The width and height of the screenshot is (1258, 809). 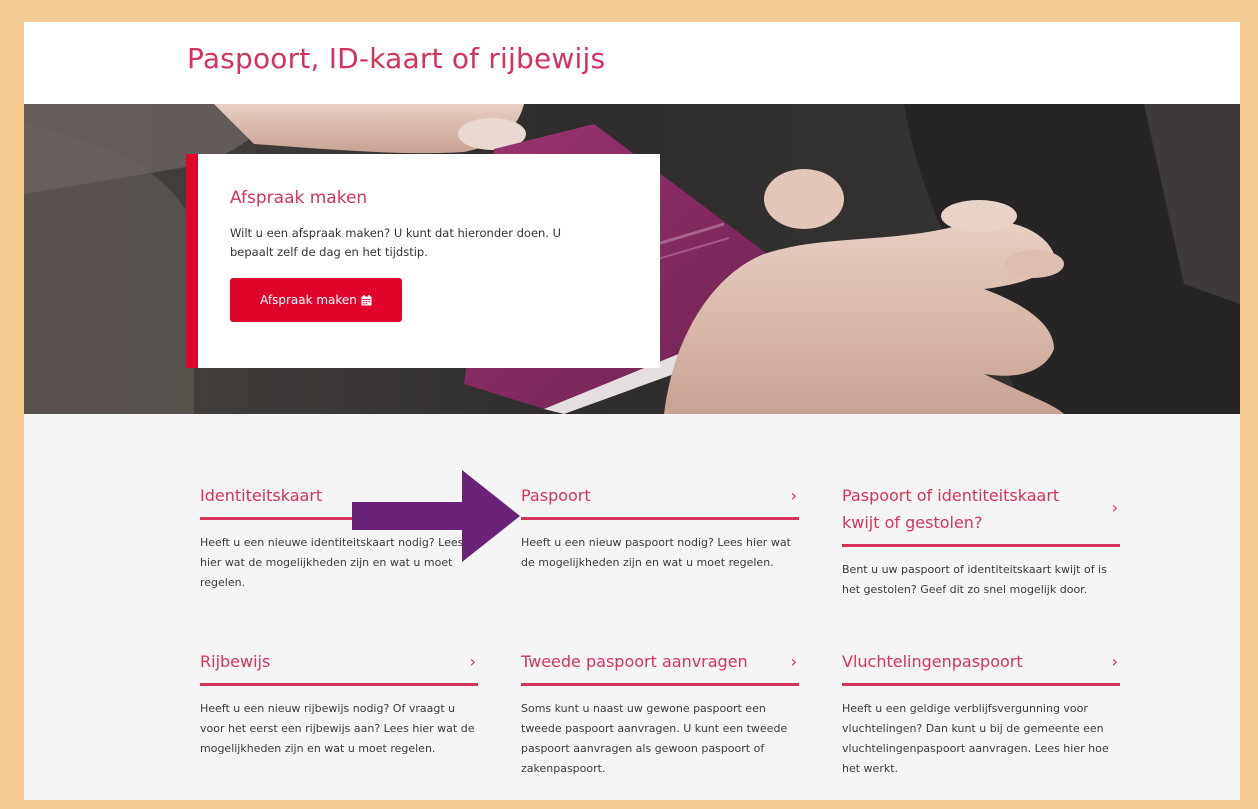 What do you see at coordinates (436, 516) in the screenshot?
I see `annotation-arrow-icon` at bounding box center [436, 516].